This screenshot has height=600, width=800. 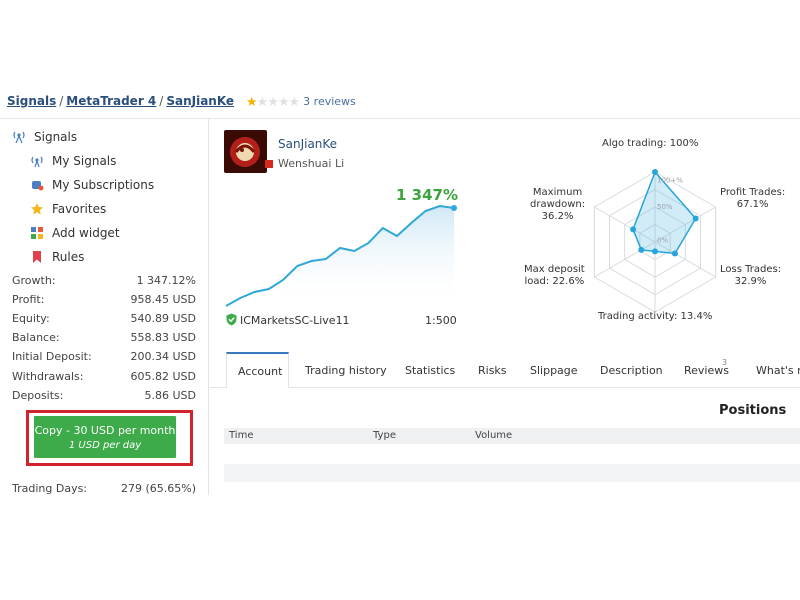 I want to click on column-header-type: Type, so click(x=384, y=435).